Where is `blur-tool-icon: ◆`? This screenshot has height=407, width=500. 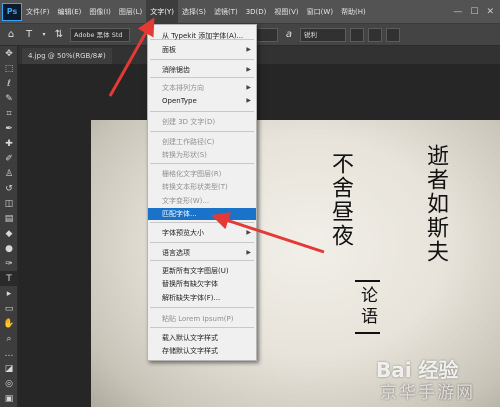 blur-tool-icon: ◆ is located at coordinates (9, 233).